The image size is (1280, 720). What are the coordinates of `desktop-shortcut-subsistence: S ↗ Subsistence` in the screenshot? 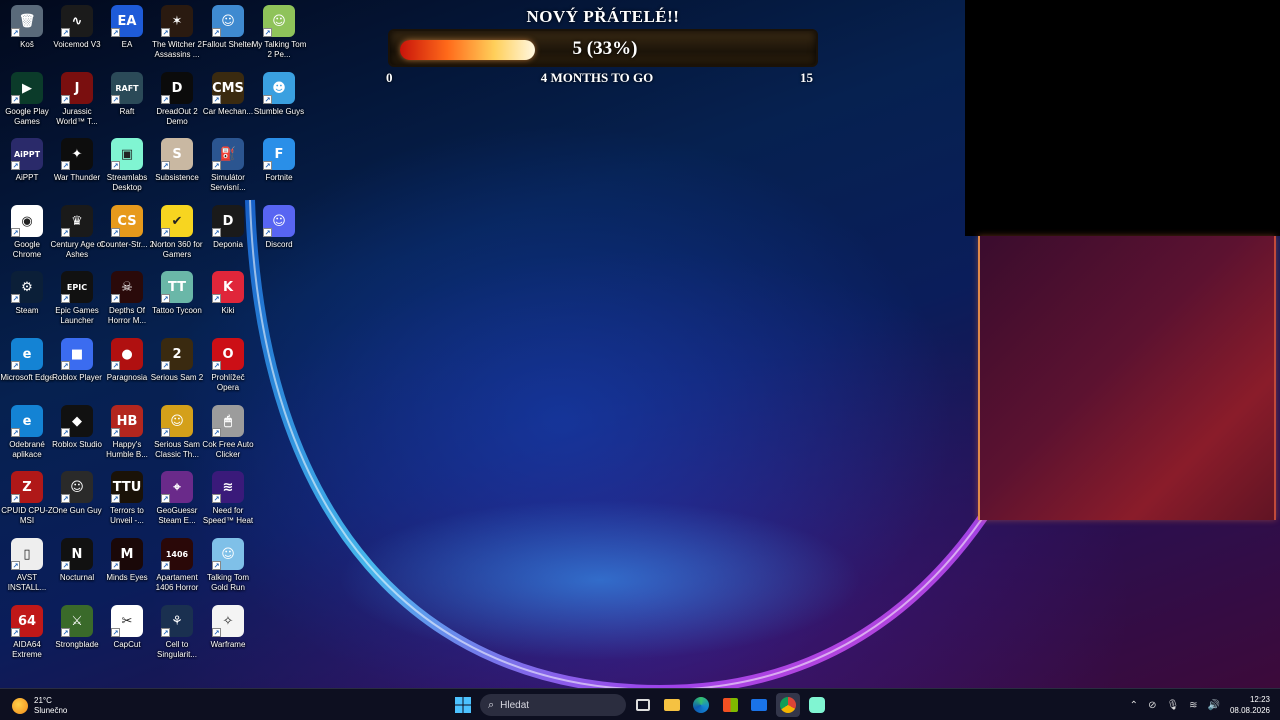 It's located at (177, 171).